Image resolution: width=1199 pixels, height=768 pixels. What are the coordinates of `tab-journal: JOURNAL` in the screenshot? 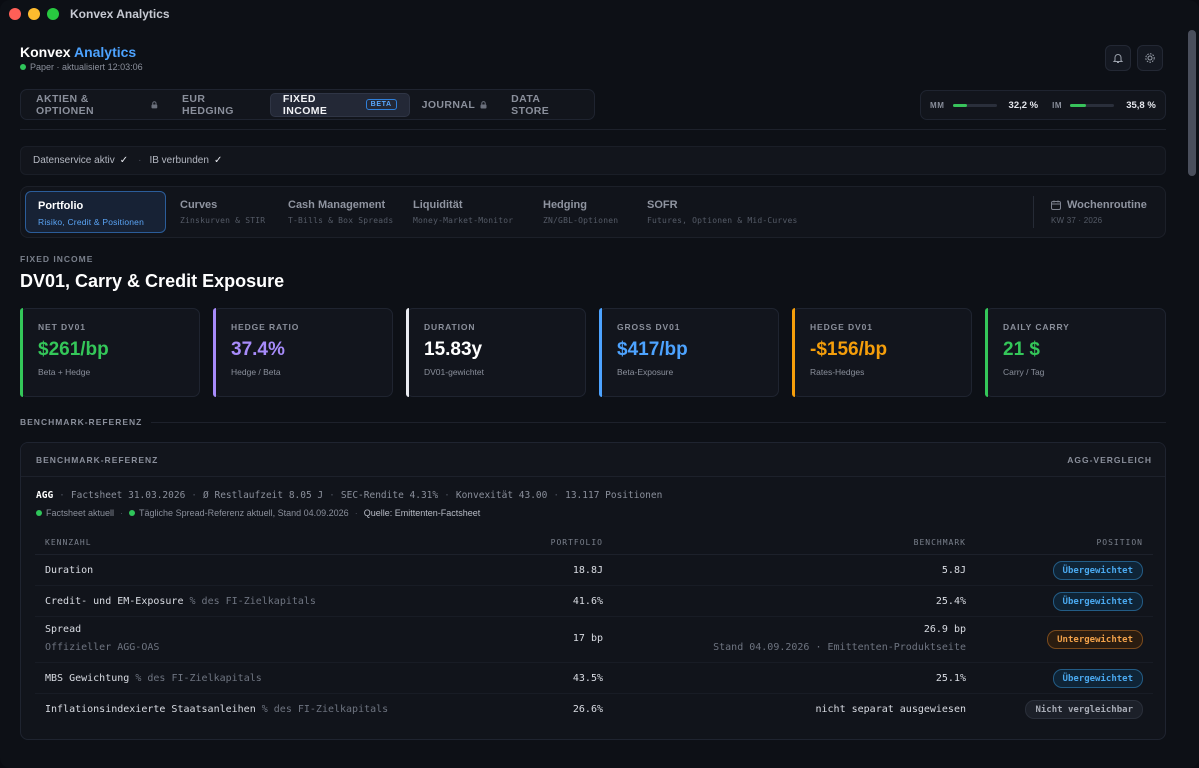 It's located at (455, 105).